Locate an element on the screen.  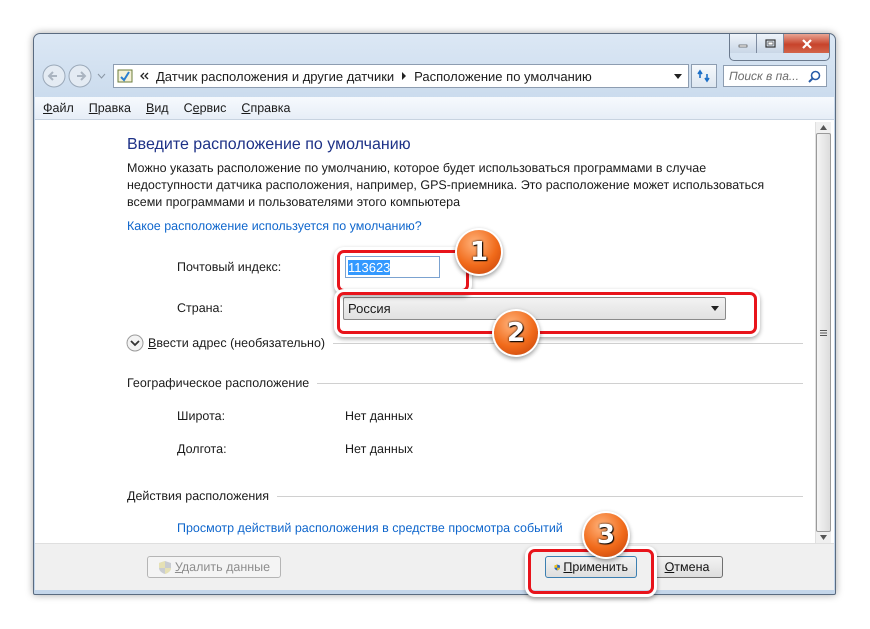
breadcrumb-item: Датчик расположения и другие датчики is located at coordinates (275, 76).